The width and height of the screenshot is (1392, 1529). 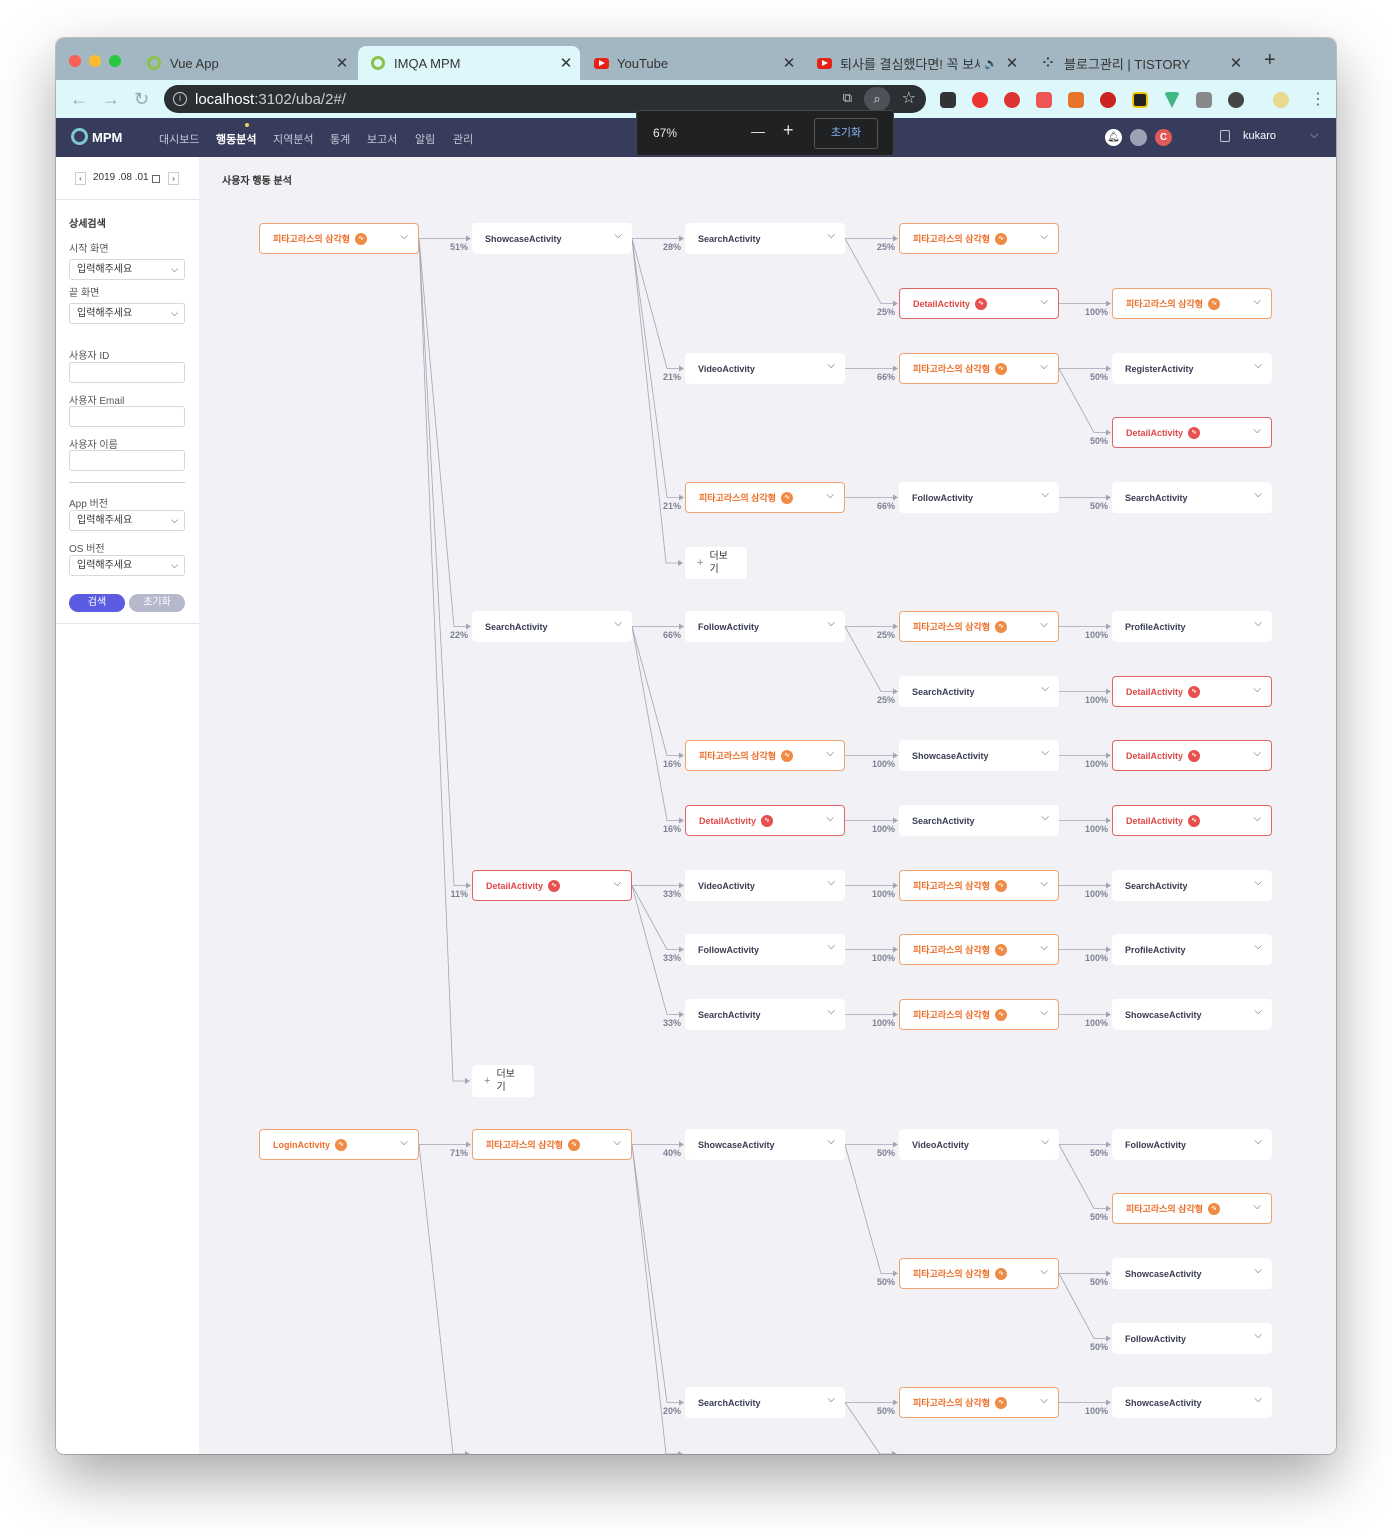 I want to click on address-bar: i localhost :3102/uba/2#/ ⧉ ⌕ ☆, so click(x=545, y=99).